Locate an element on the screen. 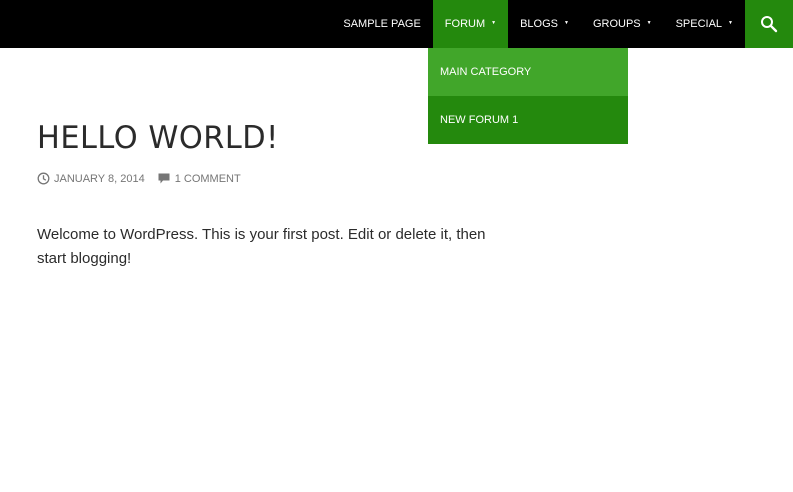 Image resolution: width=793 pixels, height=492 pixels. nav-item-label: Special is located at coordinates (699, 24).